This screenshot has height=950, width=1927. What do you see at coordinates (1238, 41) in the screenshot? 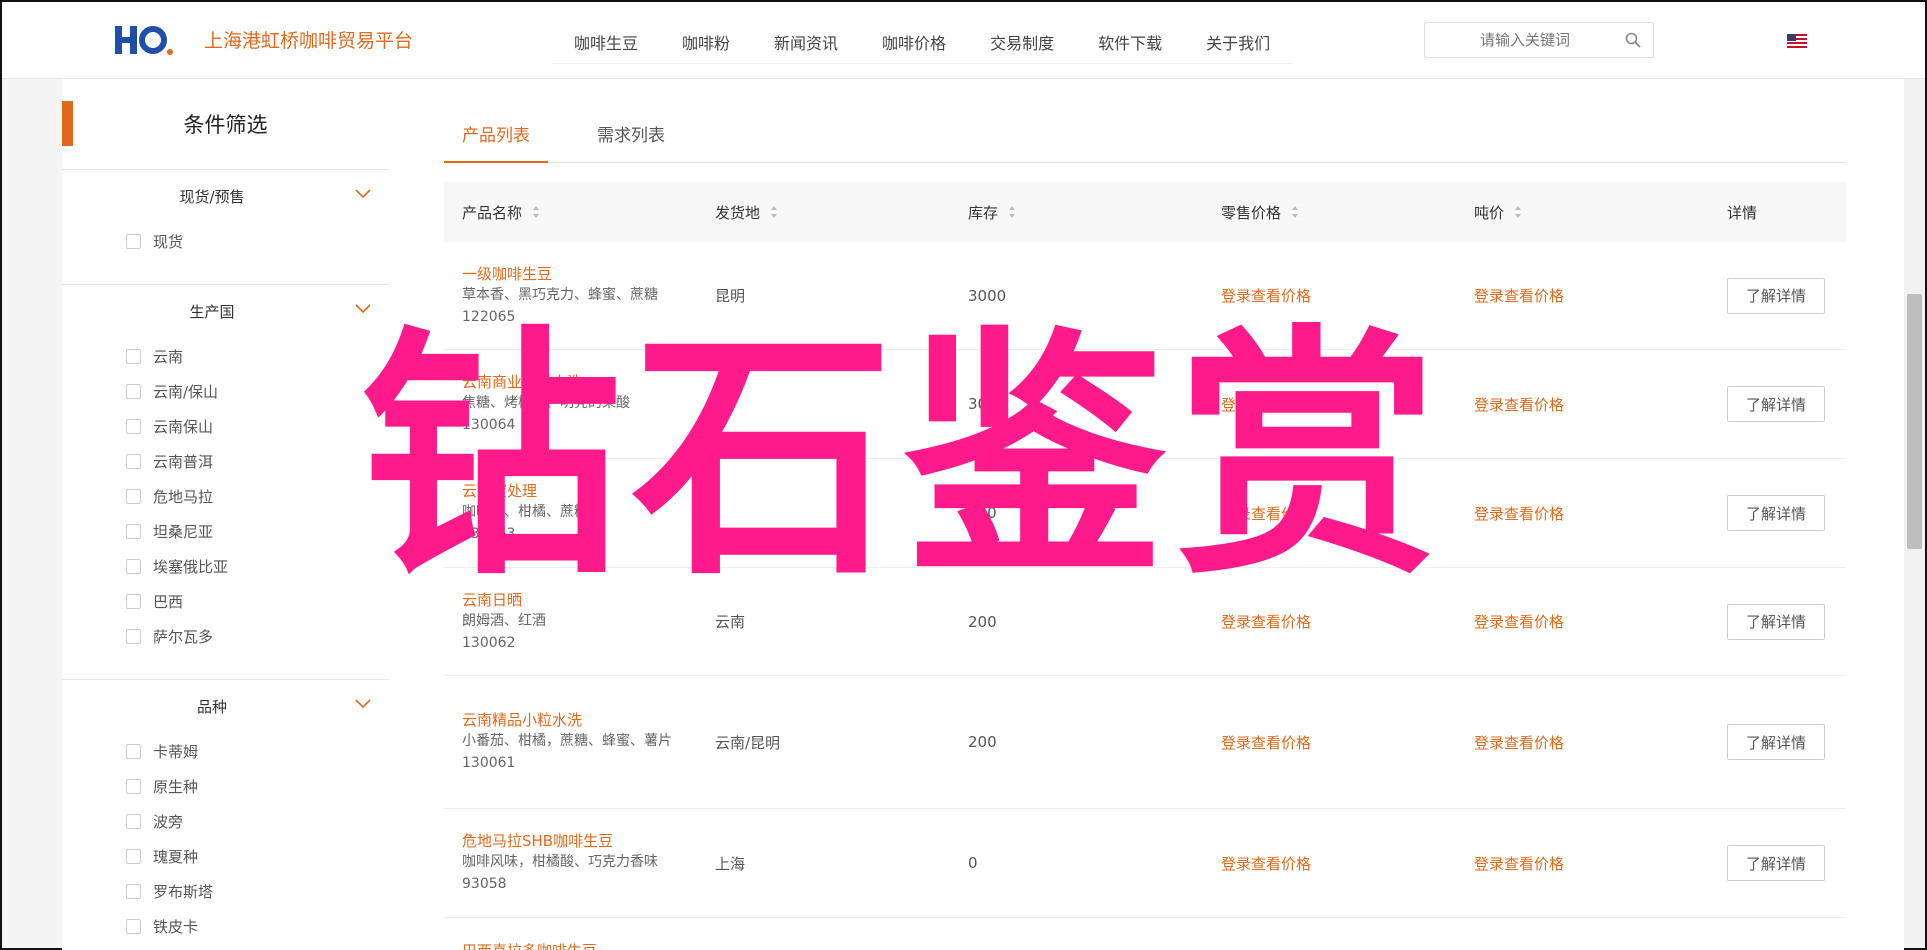
I see `nav-item-about: 关于我们` at bounding box center [1238, 41].